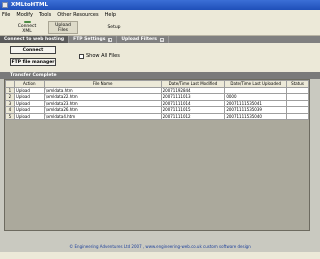 This screenshot has height=259, width=320. What do you see at coordinates (256, 84) in the screenshot?
I see `column-header: Date/Time Last Uploaded` at bounding box center [256, 84].